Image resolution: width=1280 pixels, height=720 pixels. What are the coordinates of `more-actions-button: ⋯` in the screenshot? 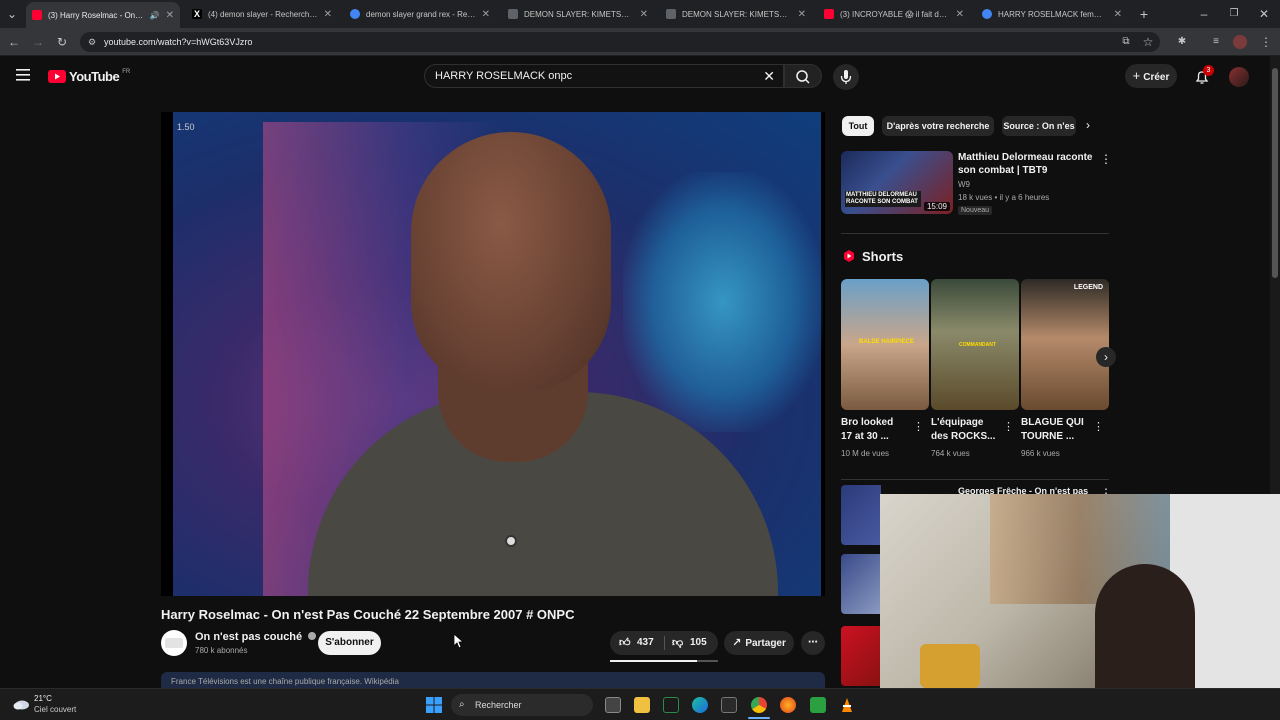 It's located at (813, 643).